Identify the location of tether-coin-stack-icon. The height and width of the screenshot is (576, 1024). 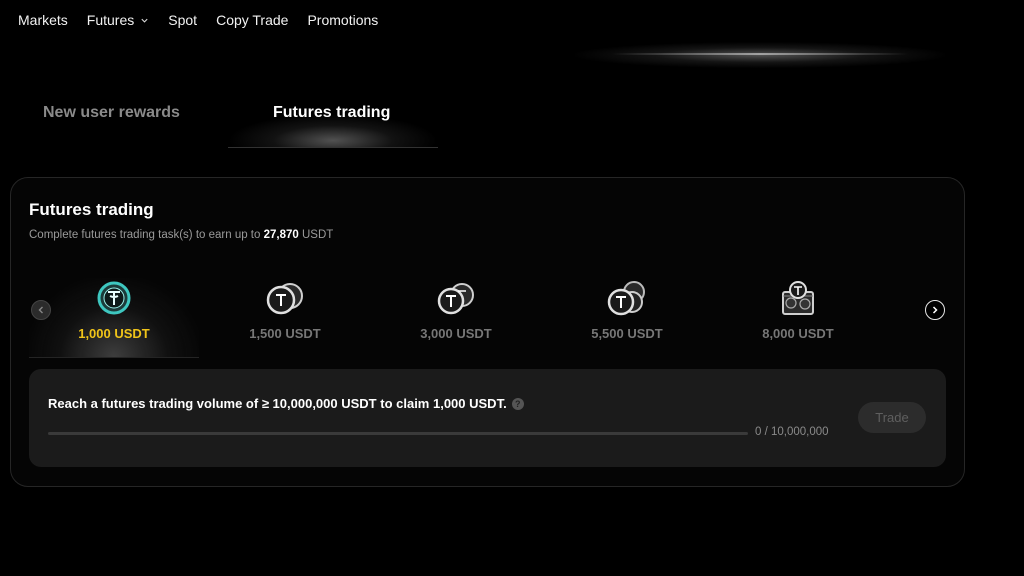
(626, 298).